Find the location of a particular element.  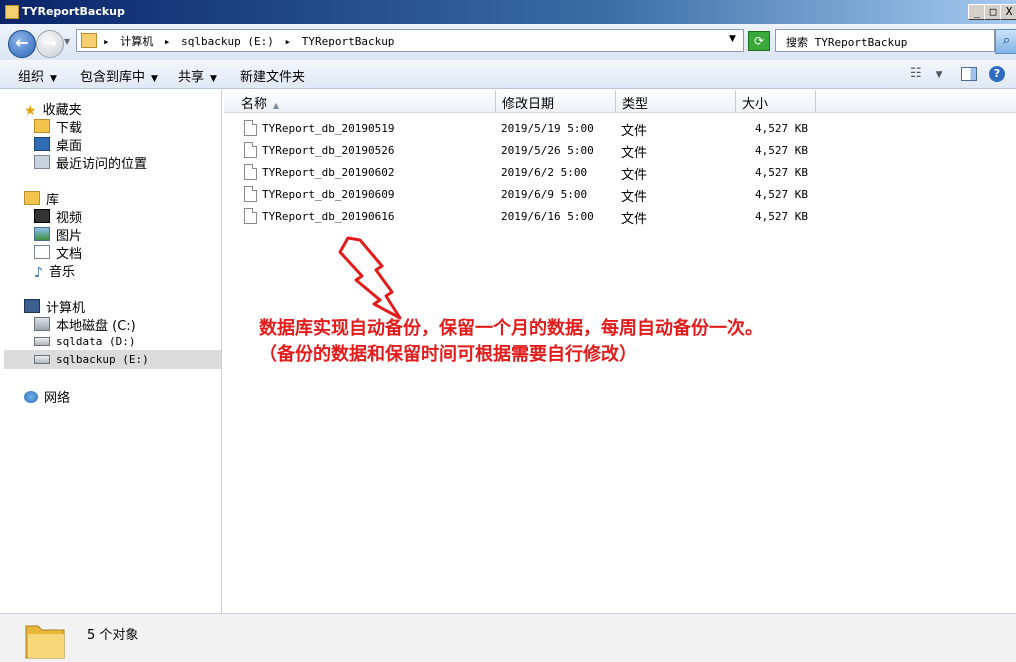

column-modified: 修改日期 is located at coordinates (528, 102).